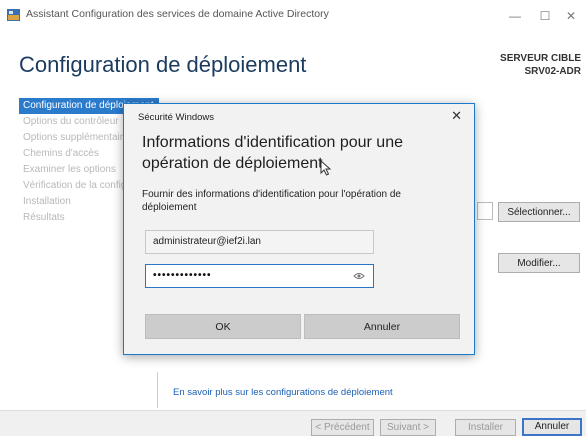 This screenshot has height=436, width=586. Describe the element at coordinates (552, 427) in the screenshot. I see `cancel-wizard-button: Annuler` at that location.